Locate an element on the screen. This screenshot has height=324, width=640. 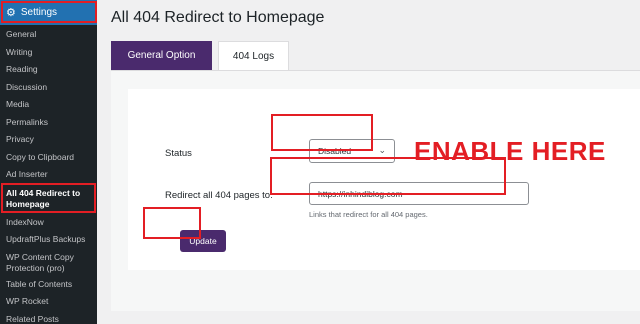
sidebar-item-writing: Writing is located at coordinates (48, 53).